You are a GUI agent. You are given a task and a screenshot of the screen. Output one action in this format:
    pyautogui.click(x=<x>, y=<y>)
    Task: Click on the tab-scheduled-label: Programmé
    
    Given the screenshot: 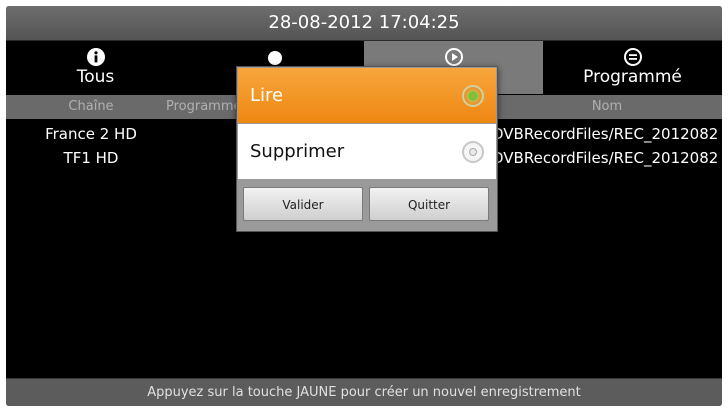 What is the action you would take?
    pyautogui.click(x=632, y=77)
    